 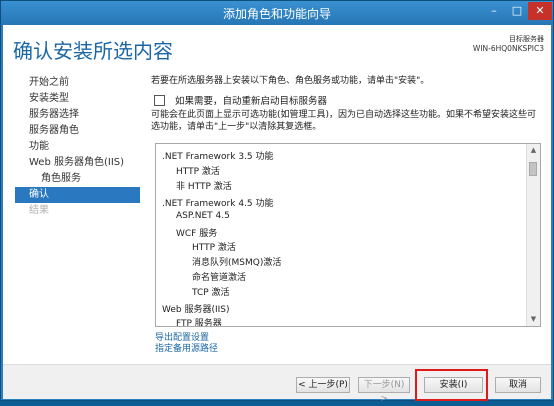 I want to click on title-bar: 添加角色和功能向导 – □ ✕, so click(x=277, y=13).